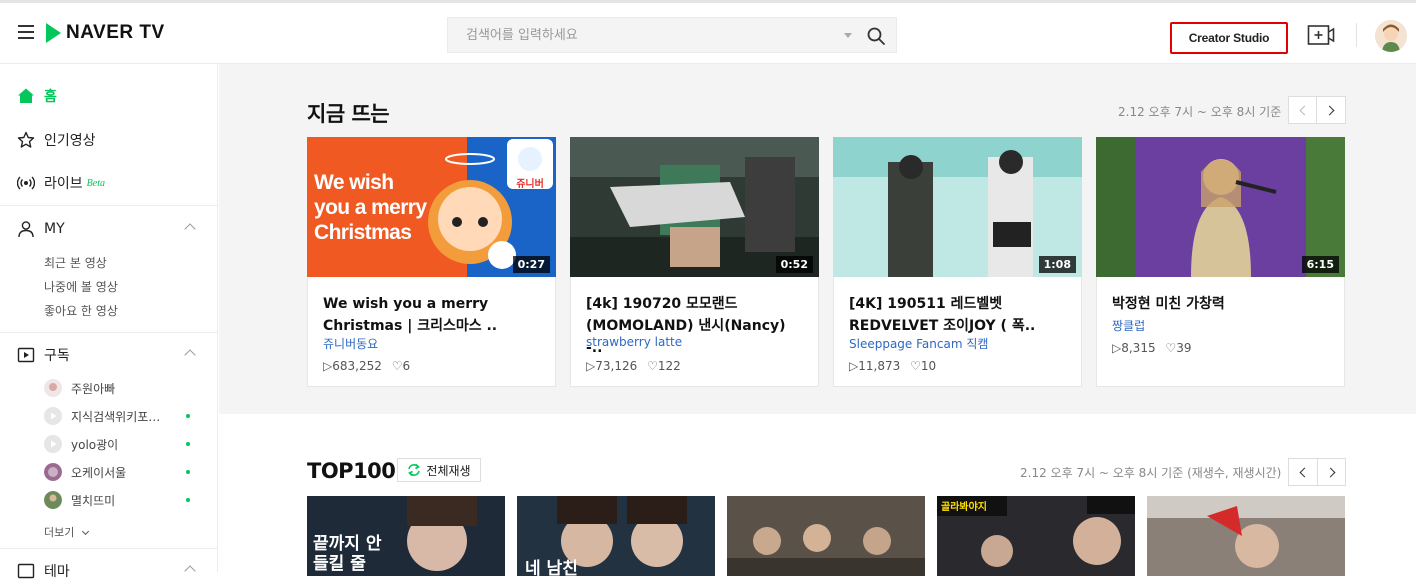  Describe the element at coordinates (109, 229) in the screenshot. I see `sidebar-section-my: MY` at that location.